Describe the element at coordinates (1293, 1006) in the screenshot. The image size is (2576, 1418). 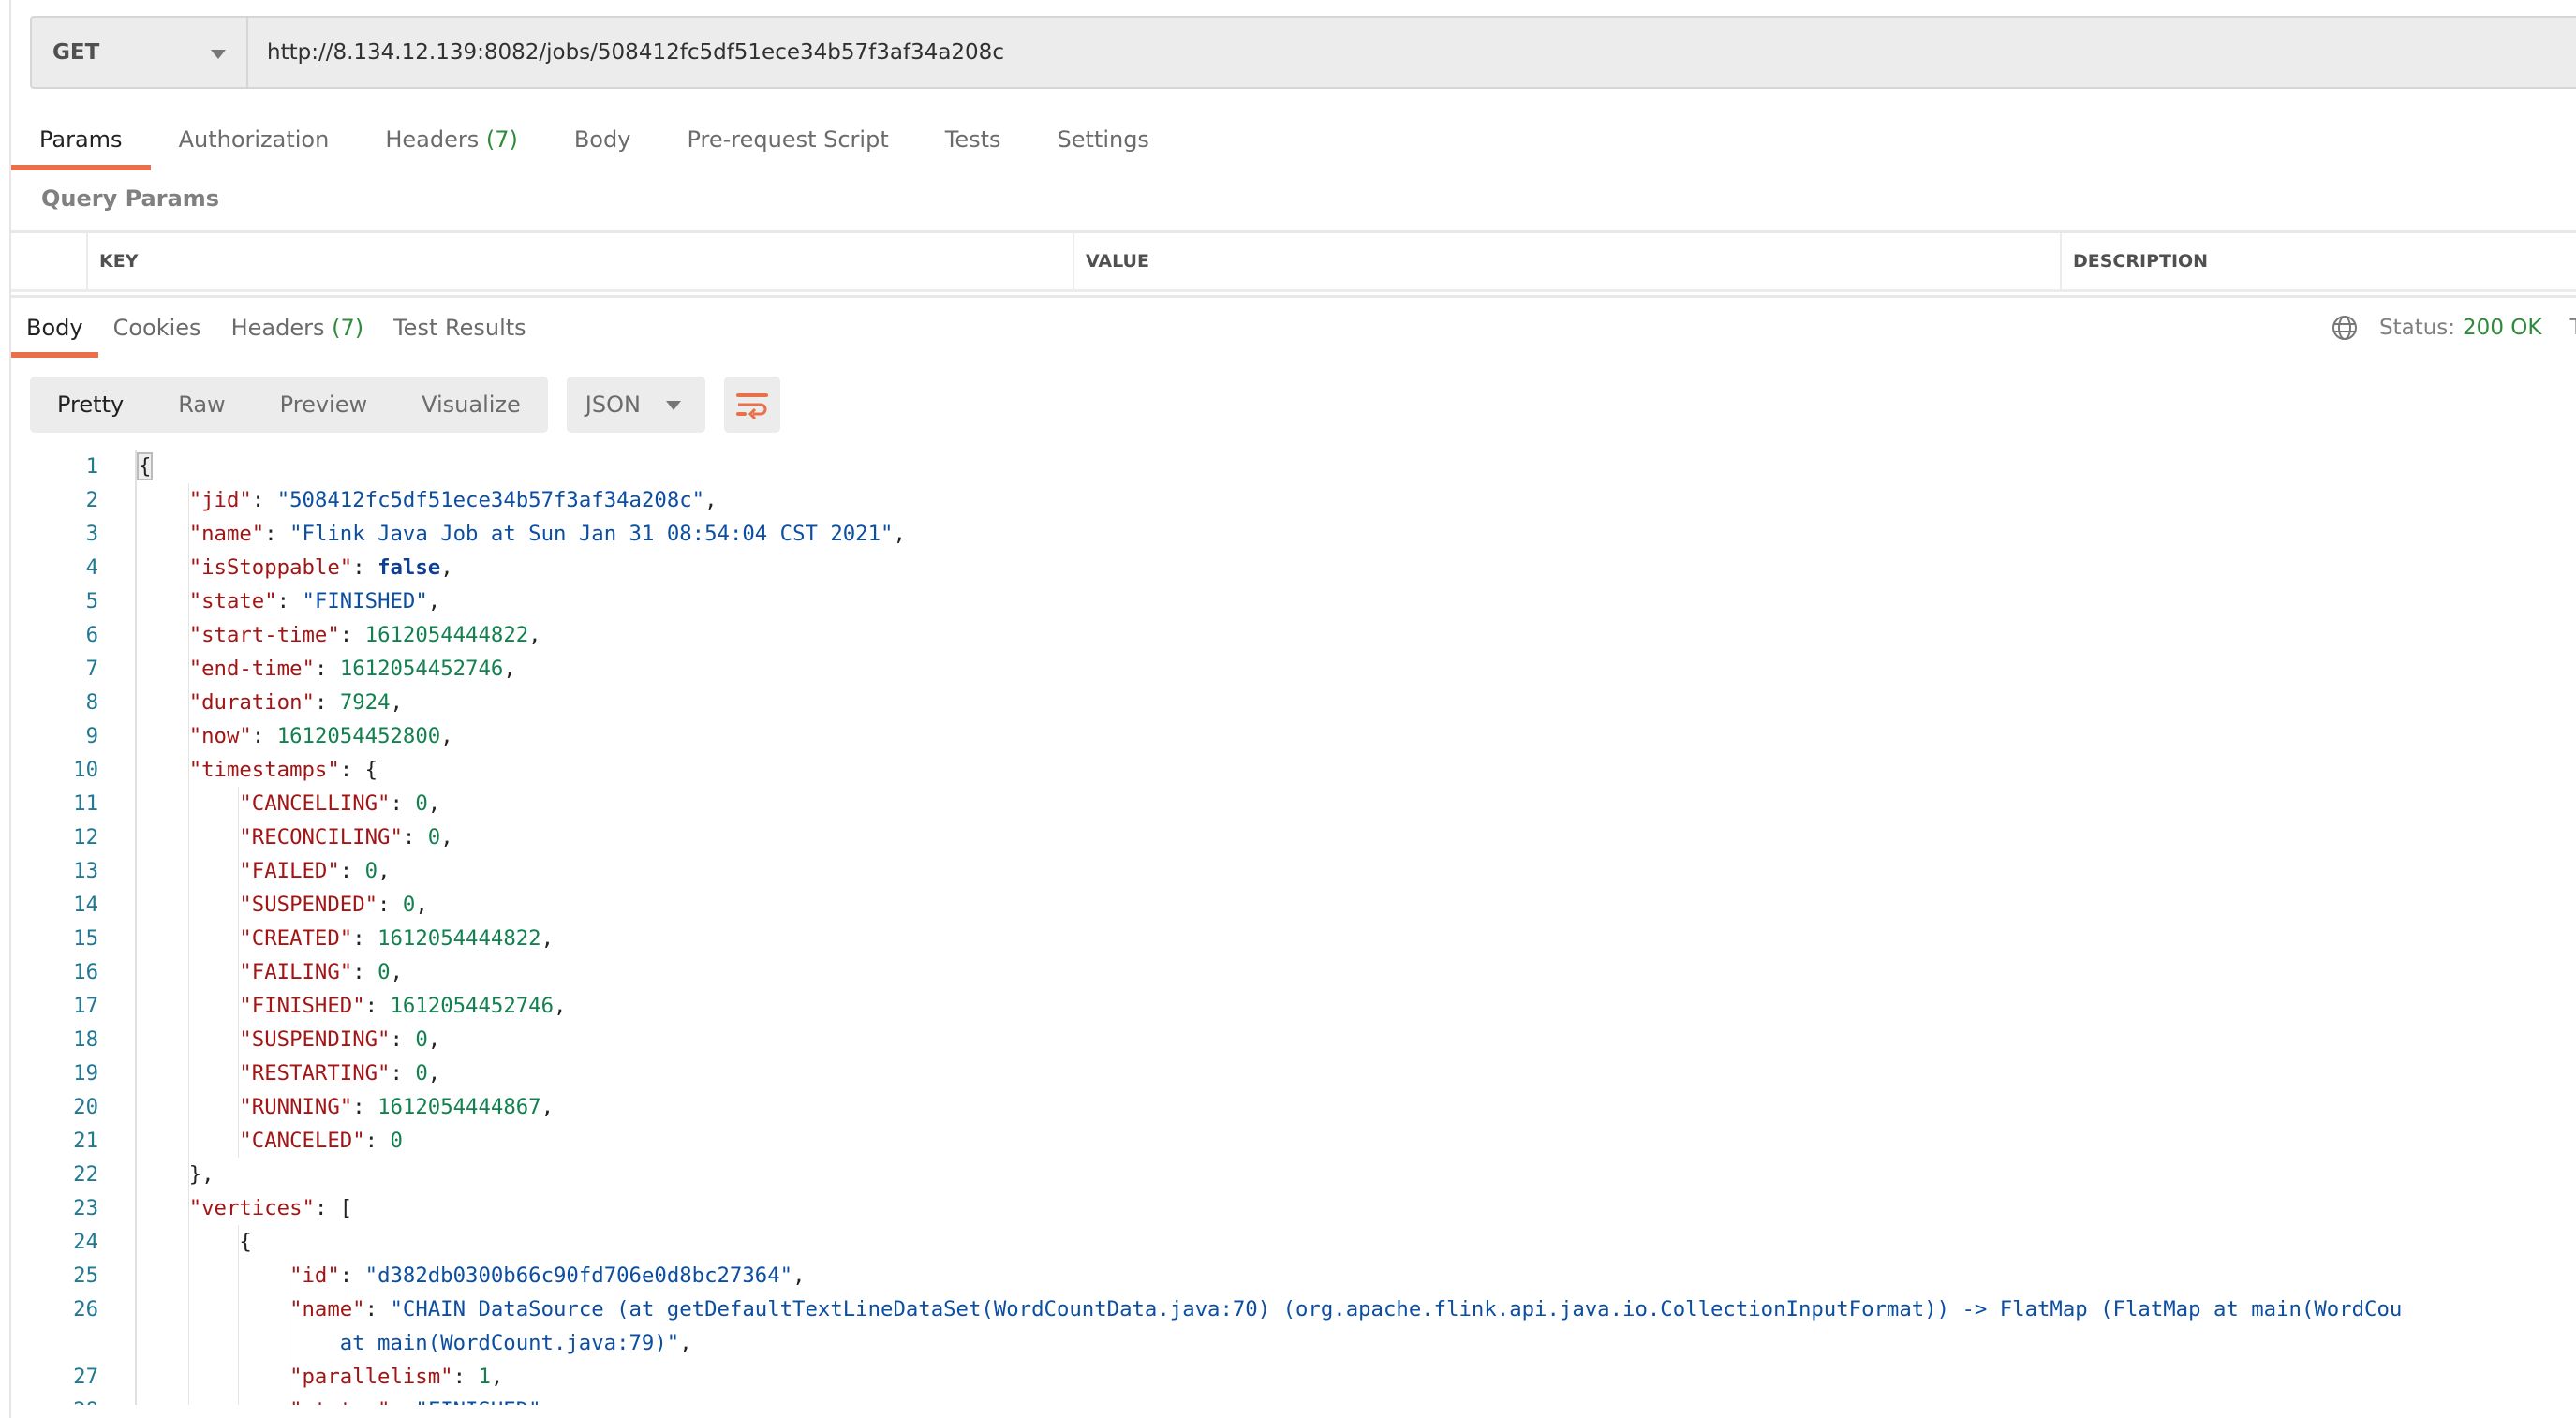
I see `code-line: 17 "FINISHED": 1612054452746,` at that location.